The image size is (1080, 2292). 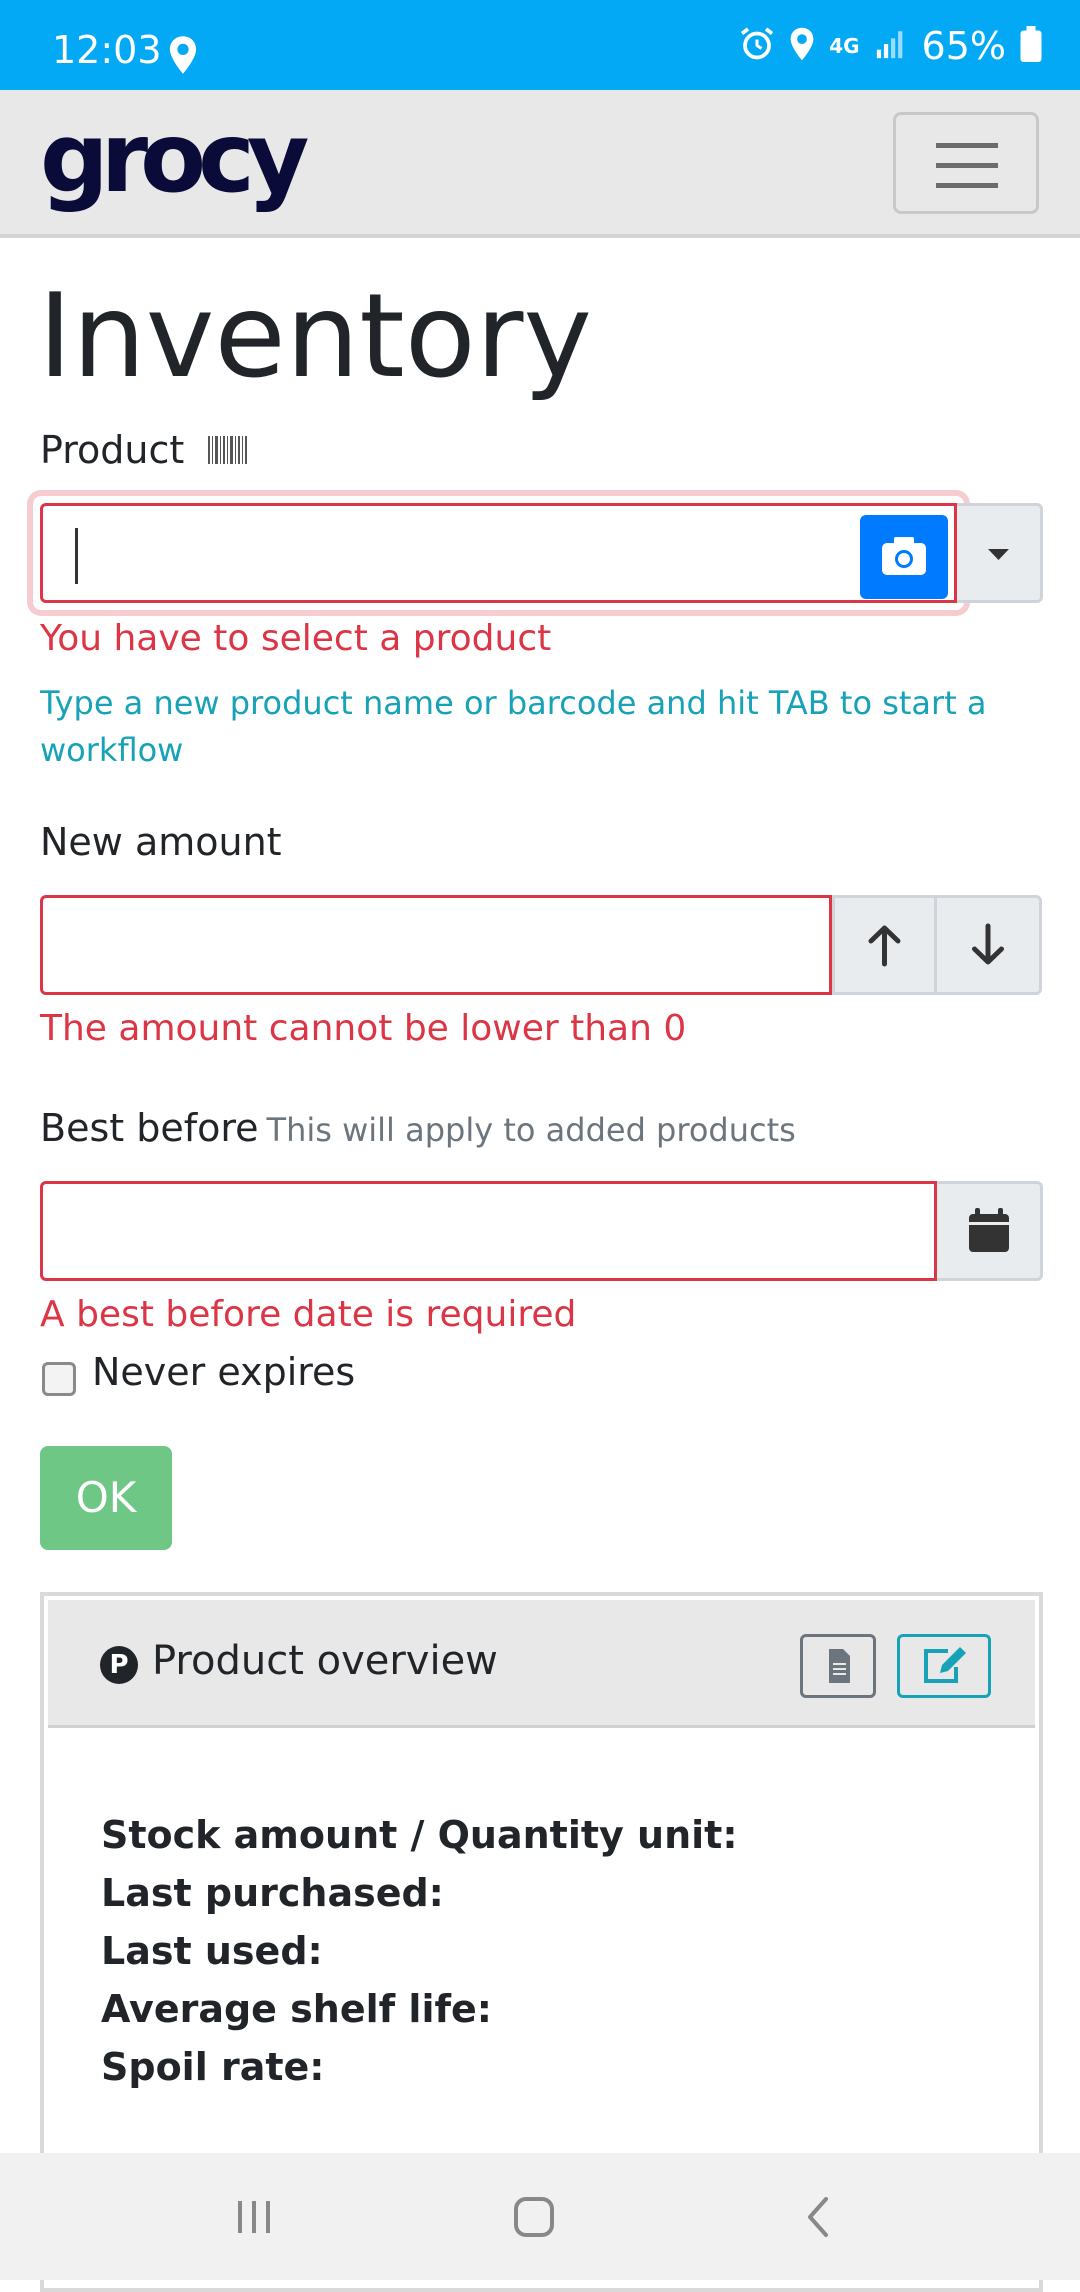 I want to click on product-overview-title: Product overview, so click(x=325, y=1661).